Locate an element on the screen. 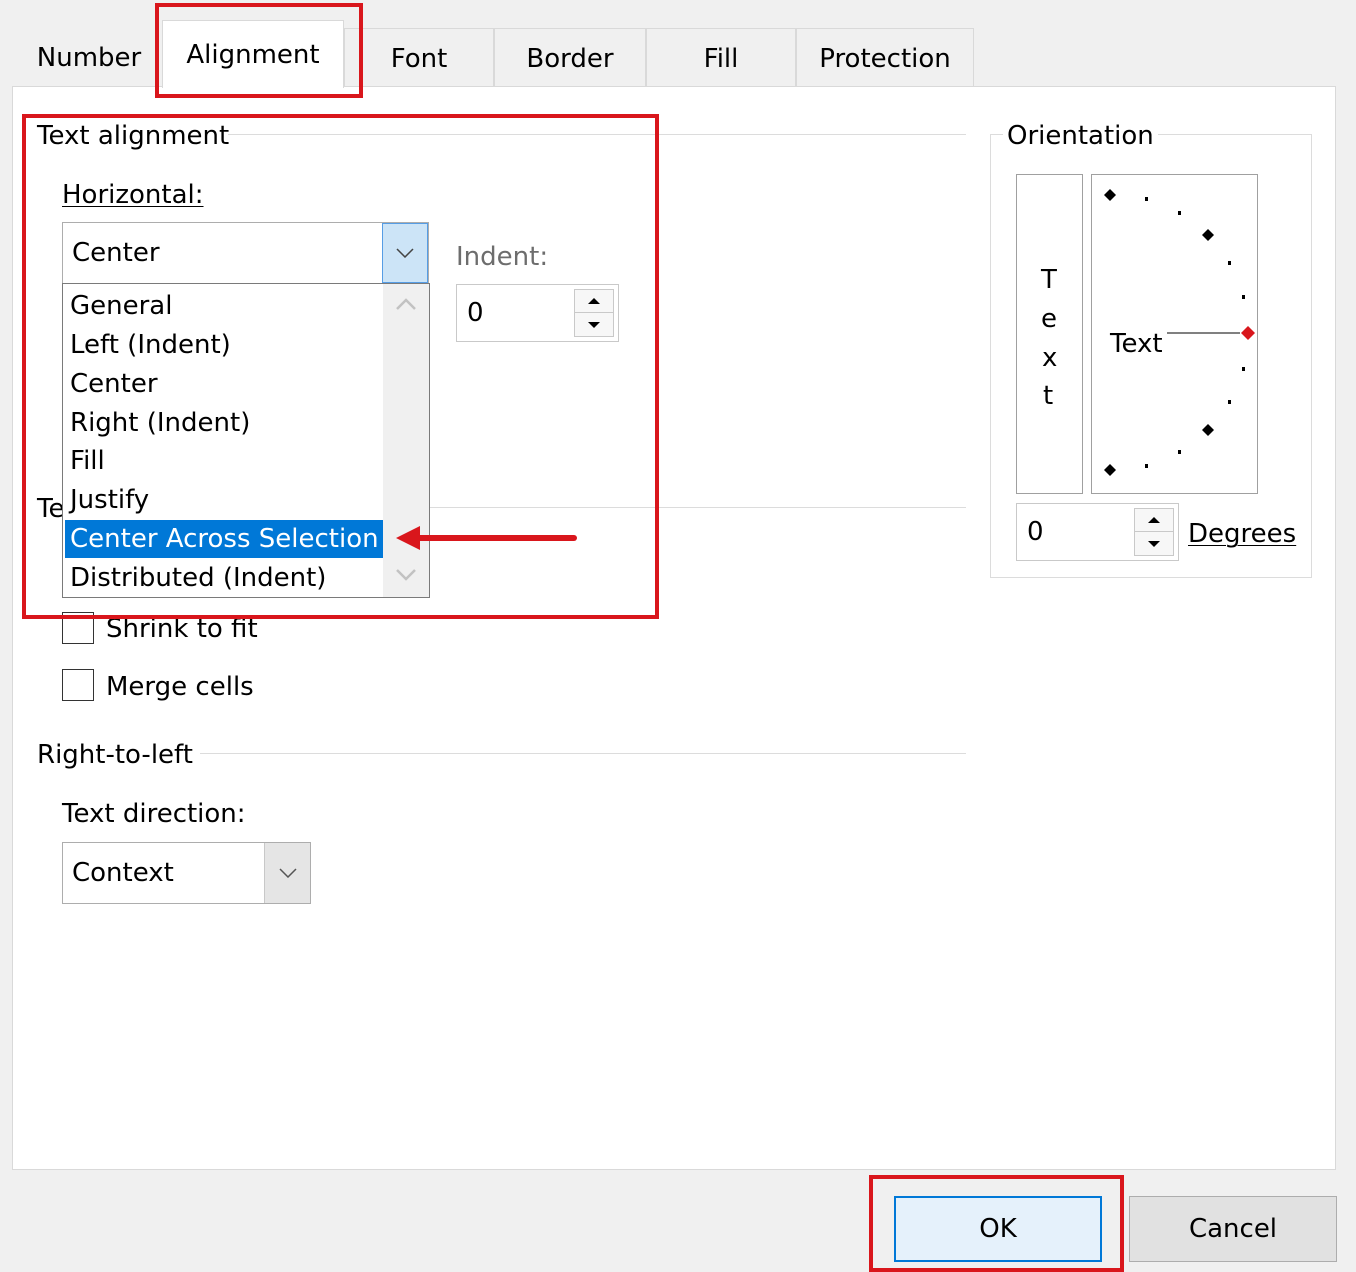 Image resolution: width=1356 pixels, height=1272 pixels. degrees-spinner: 0 is located at coordinates (1097, 532).